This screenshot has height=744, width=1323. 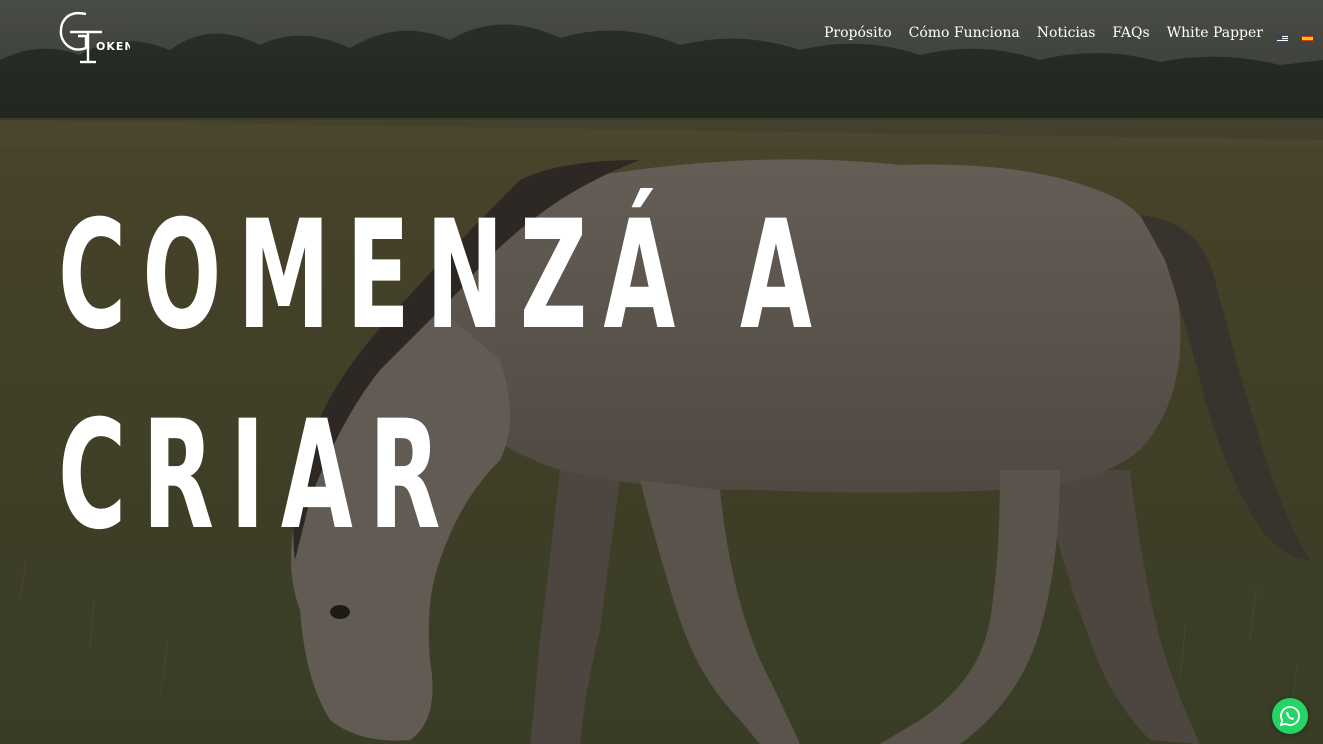 I want to click on hero-headline-line-2: CRIAR, so click(x=257, y=476).